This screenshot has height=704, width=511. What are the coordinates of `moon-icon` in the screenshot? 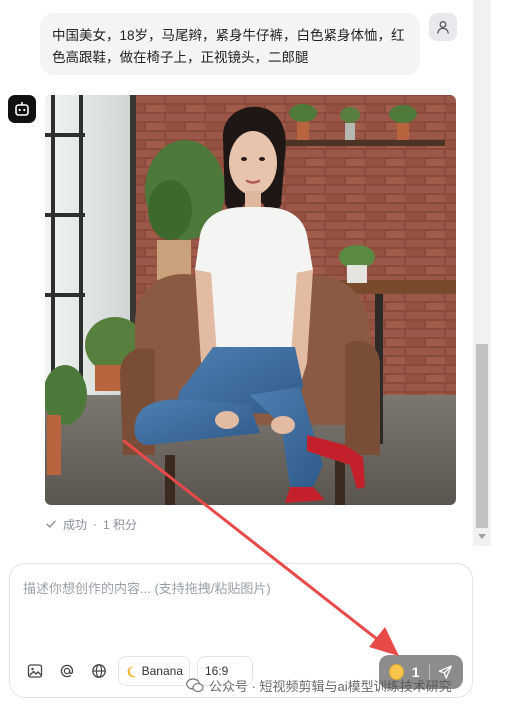 It's located at (132, 671).